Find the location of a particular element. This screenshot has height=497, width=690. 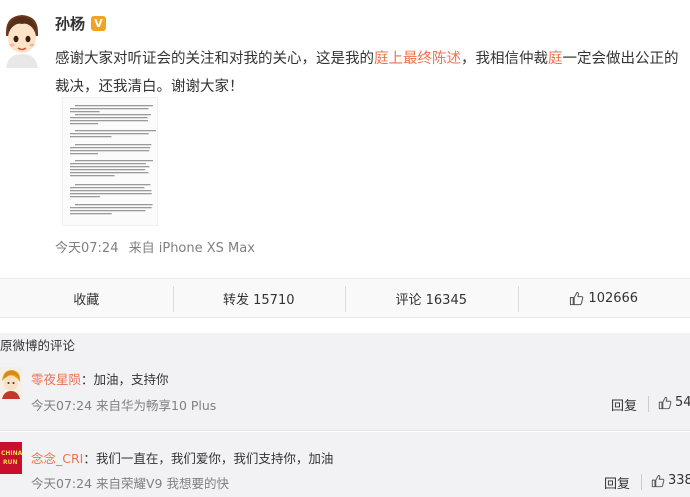

action-bar: 收藏 转发 15710 评论 16345 102666 is located at coordinates (345, 298).